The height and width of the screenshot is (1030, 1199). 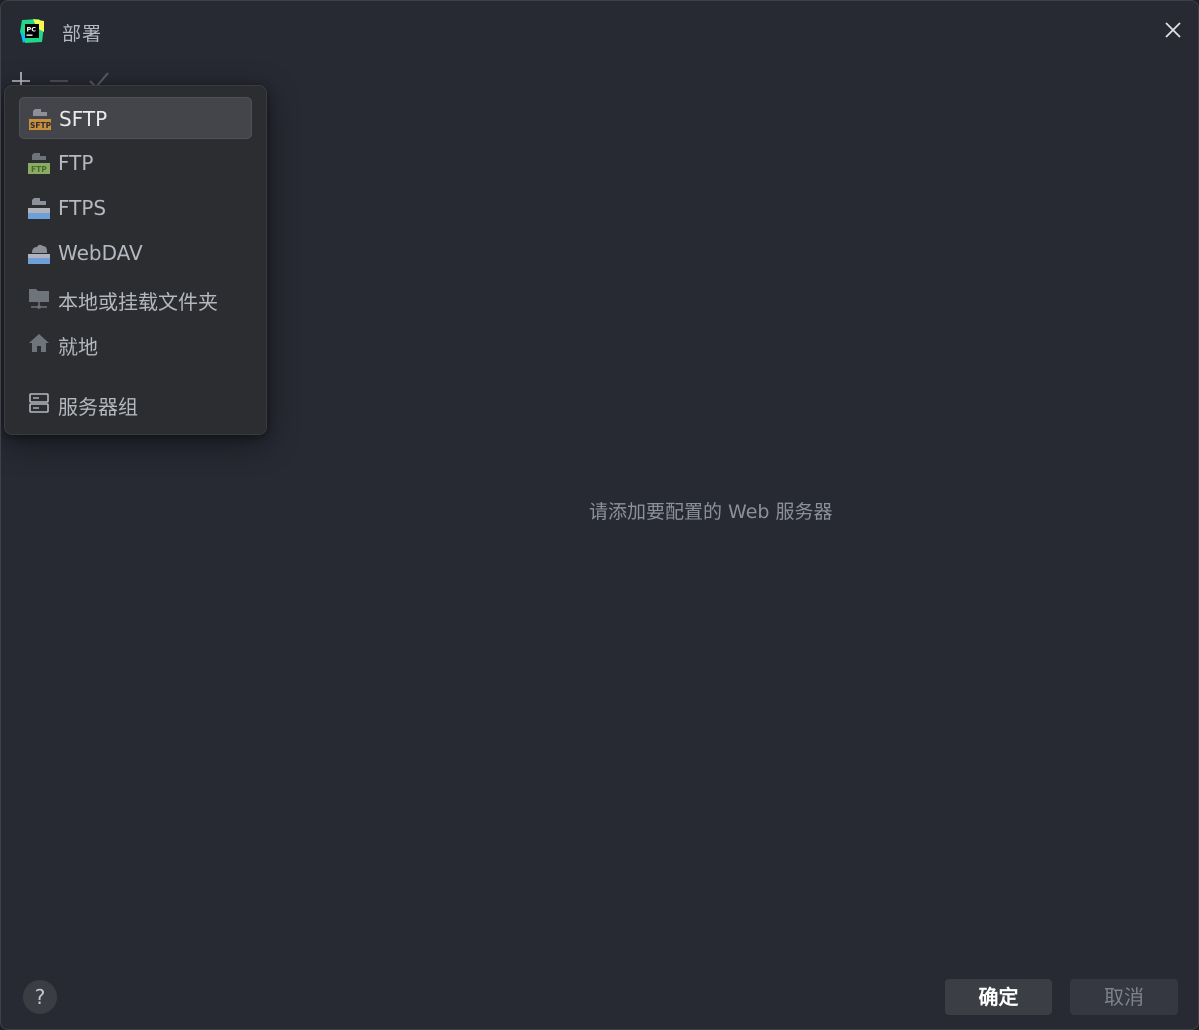 I want to click on menu-item-in-place: 就地, so click(x=135, y=343).